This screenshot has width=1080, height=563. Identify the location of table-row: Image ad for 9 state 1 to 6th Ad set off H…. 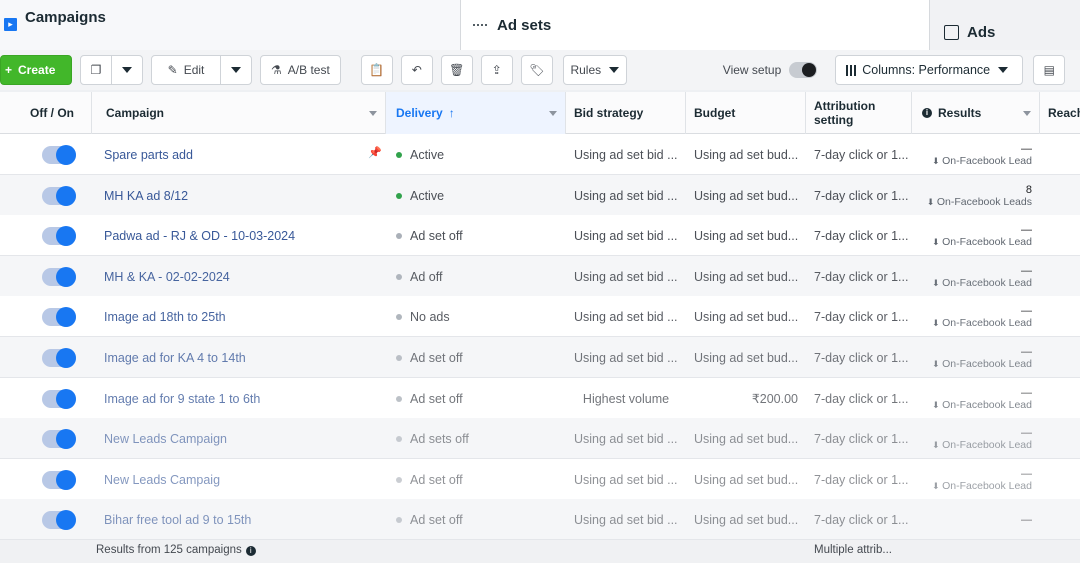
(540, 398).